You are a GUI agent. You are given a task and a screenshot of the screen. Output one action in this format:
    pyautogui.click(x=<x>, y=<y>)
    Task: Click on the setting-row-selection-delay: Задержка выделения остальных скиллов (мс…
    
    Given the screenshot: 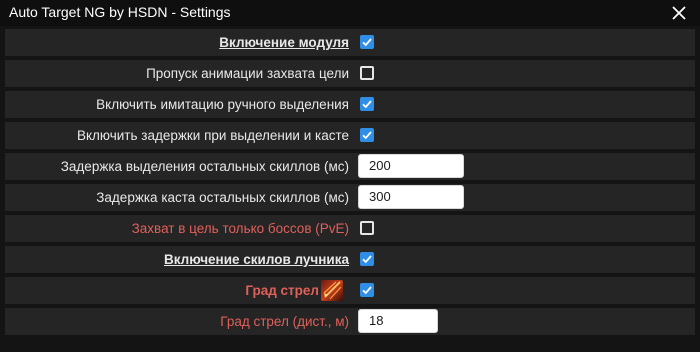 What is the action you would take?
    pyautogui.click(x=350, y=166)
    